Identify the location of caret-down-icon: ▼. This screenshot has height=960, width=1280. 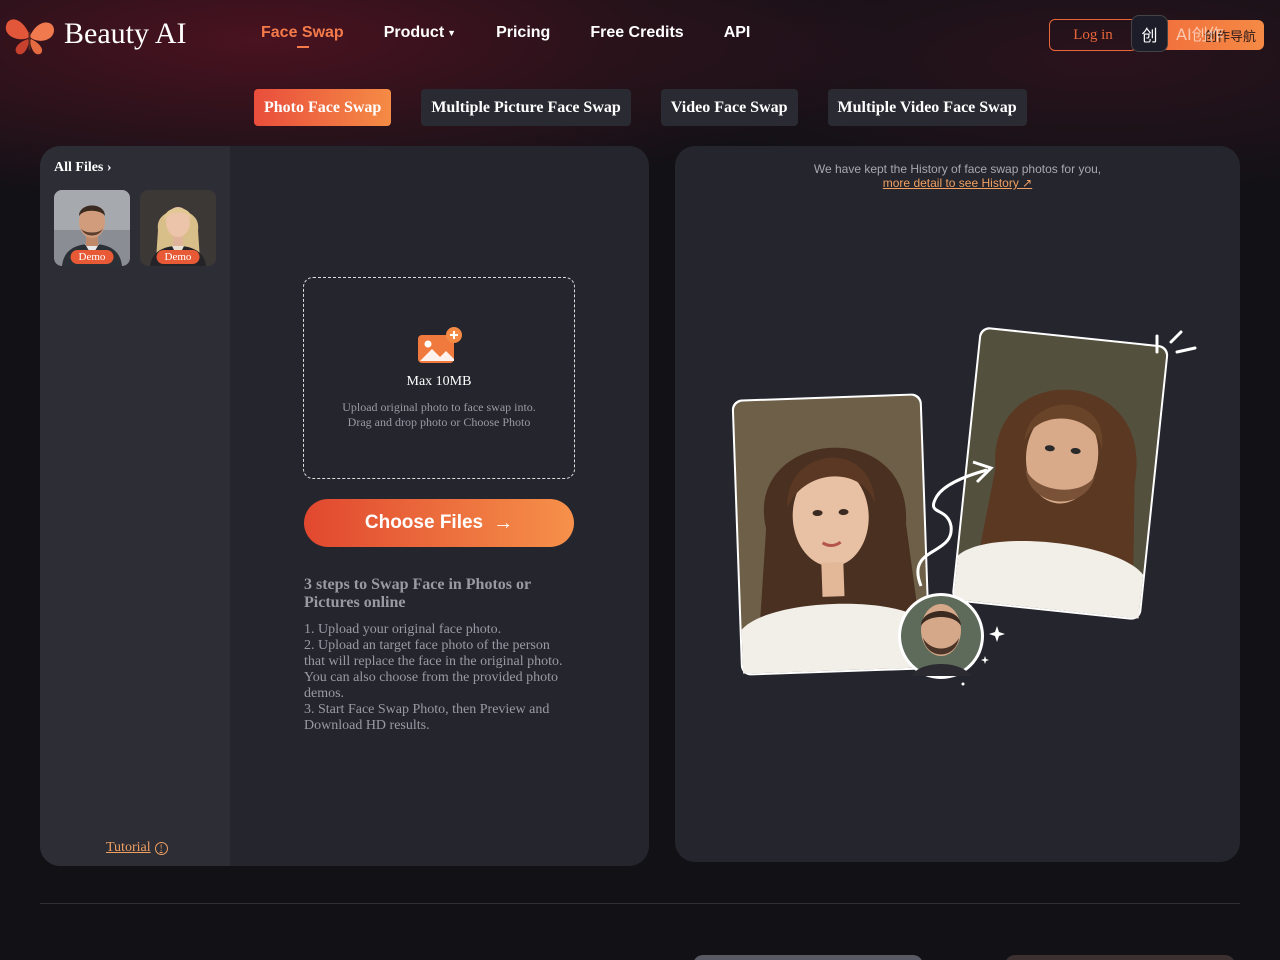
(452, 32).